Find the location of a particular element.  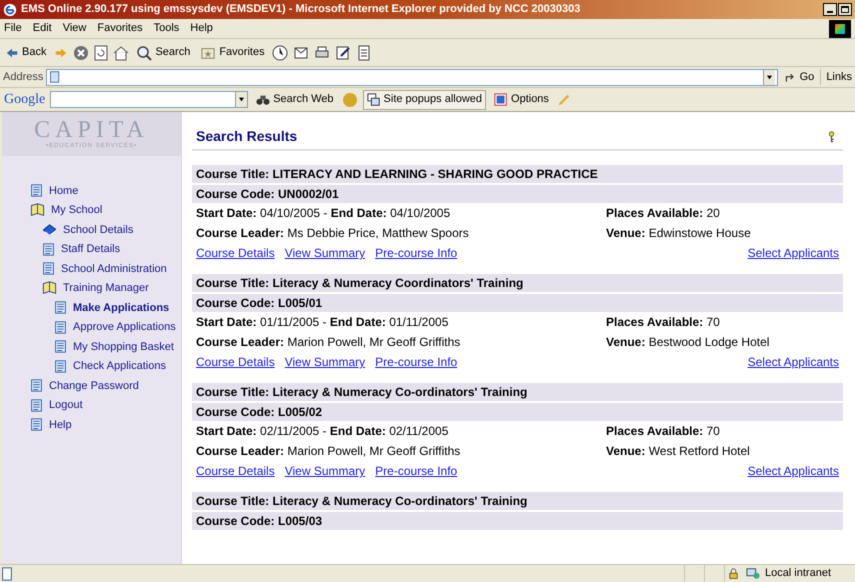

nav-link: Logout is located at coordinates (66, 405).